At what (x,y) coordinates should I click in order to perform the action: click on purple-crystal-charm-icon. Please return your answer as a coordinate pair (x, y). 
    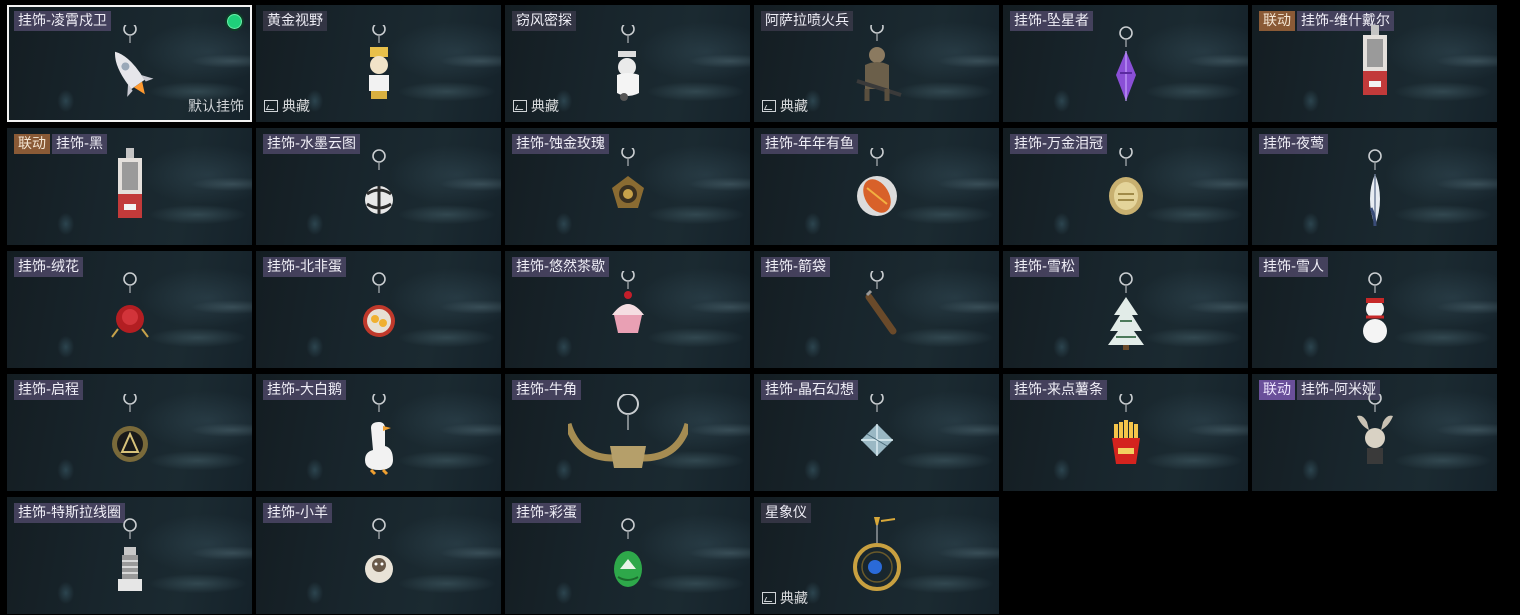
    Looking at the image, I should click on (1126, 67).